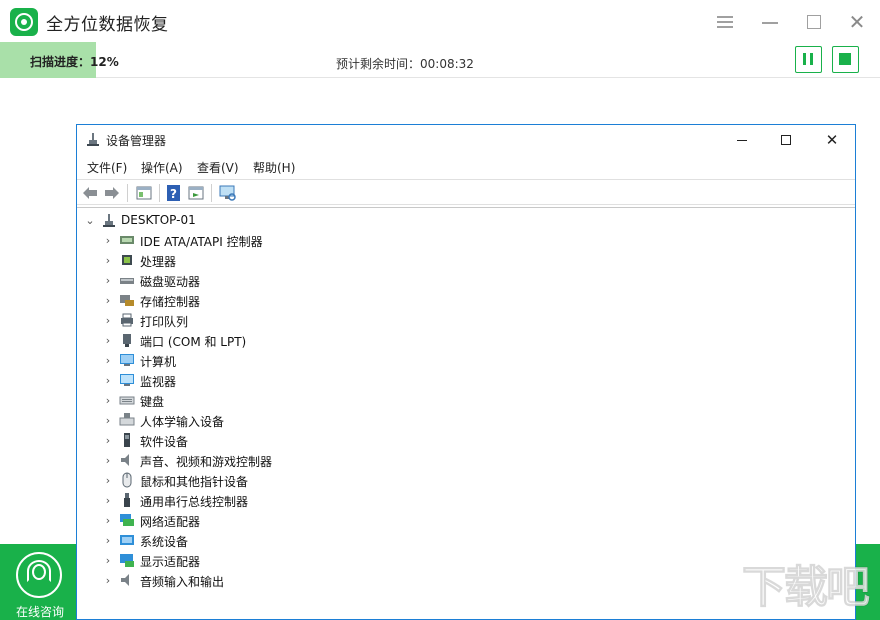  What do you see at coordinates (93, 139) in the screenshot?
I see `device-manager-icon` at bounding box center [93, 139].